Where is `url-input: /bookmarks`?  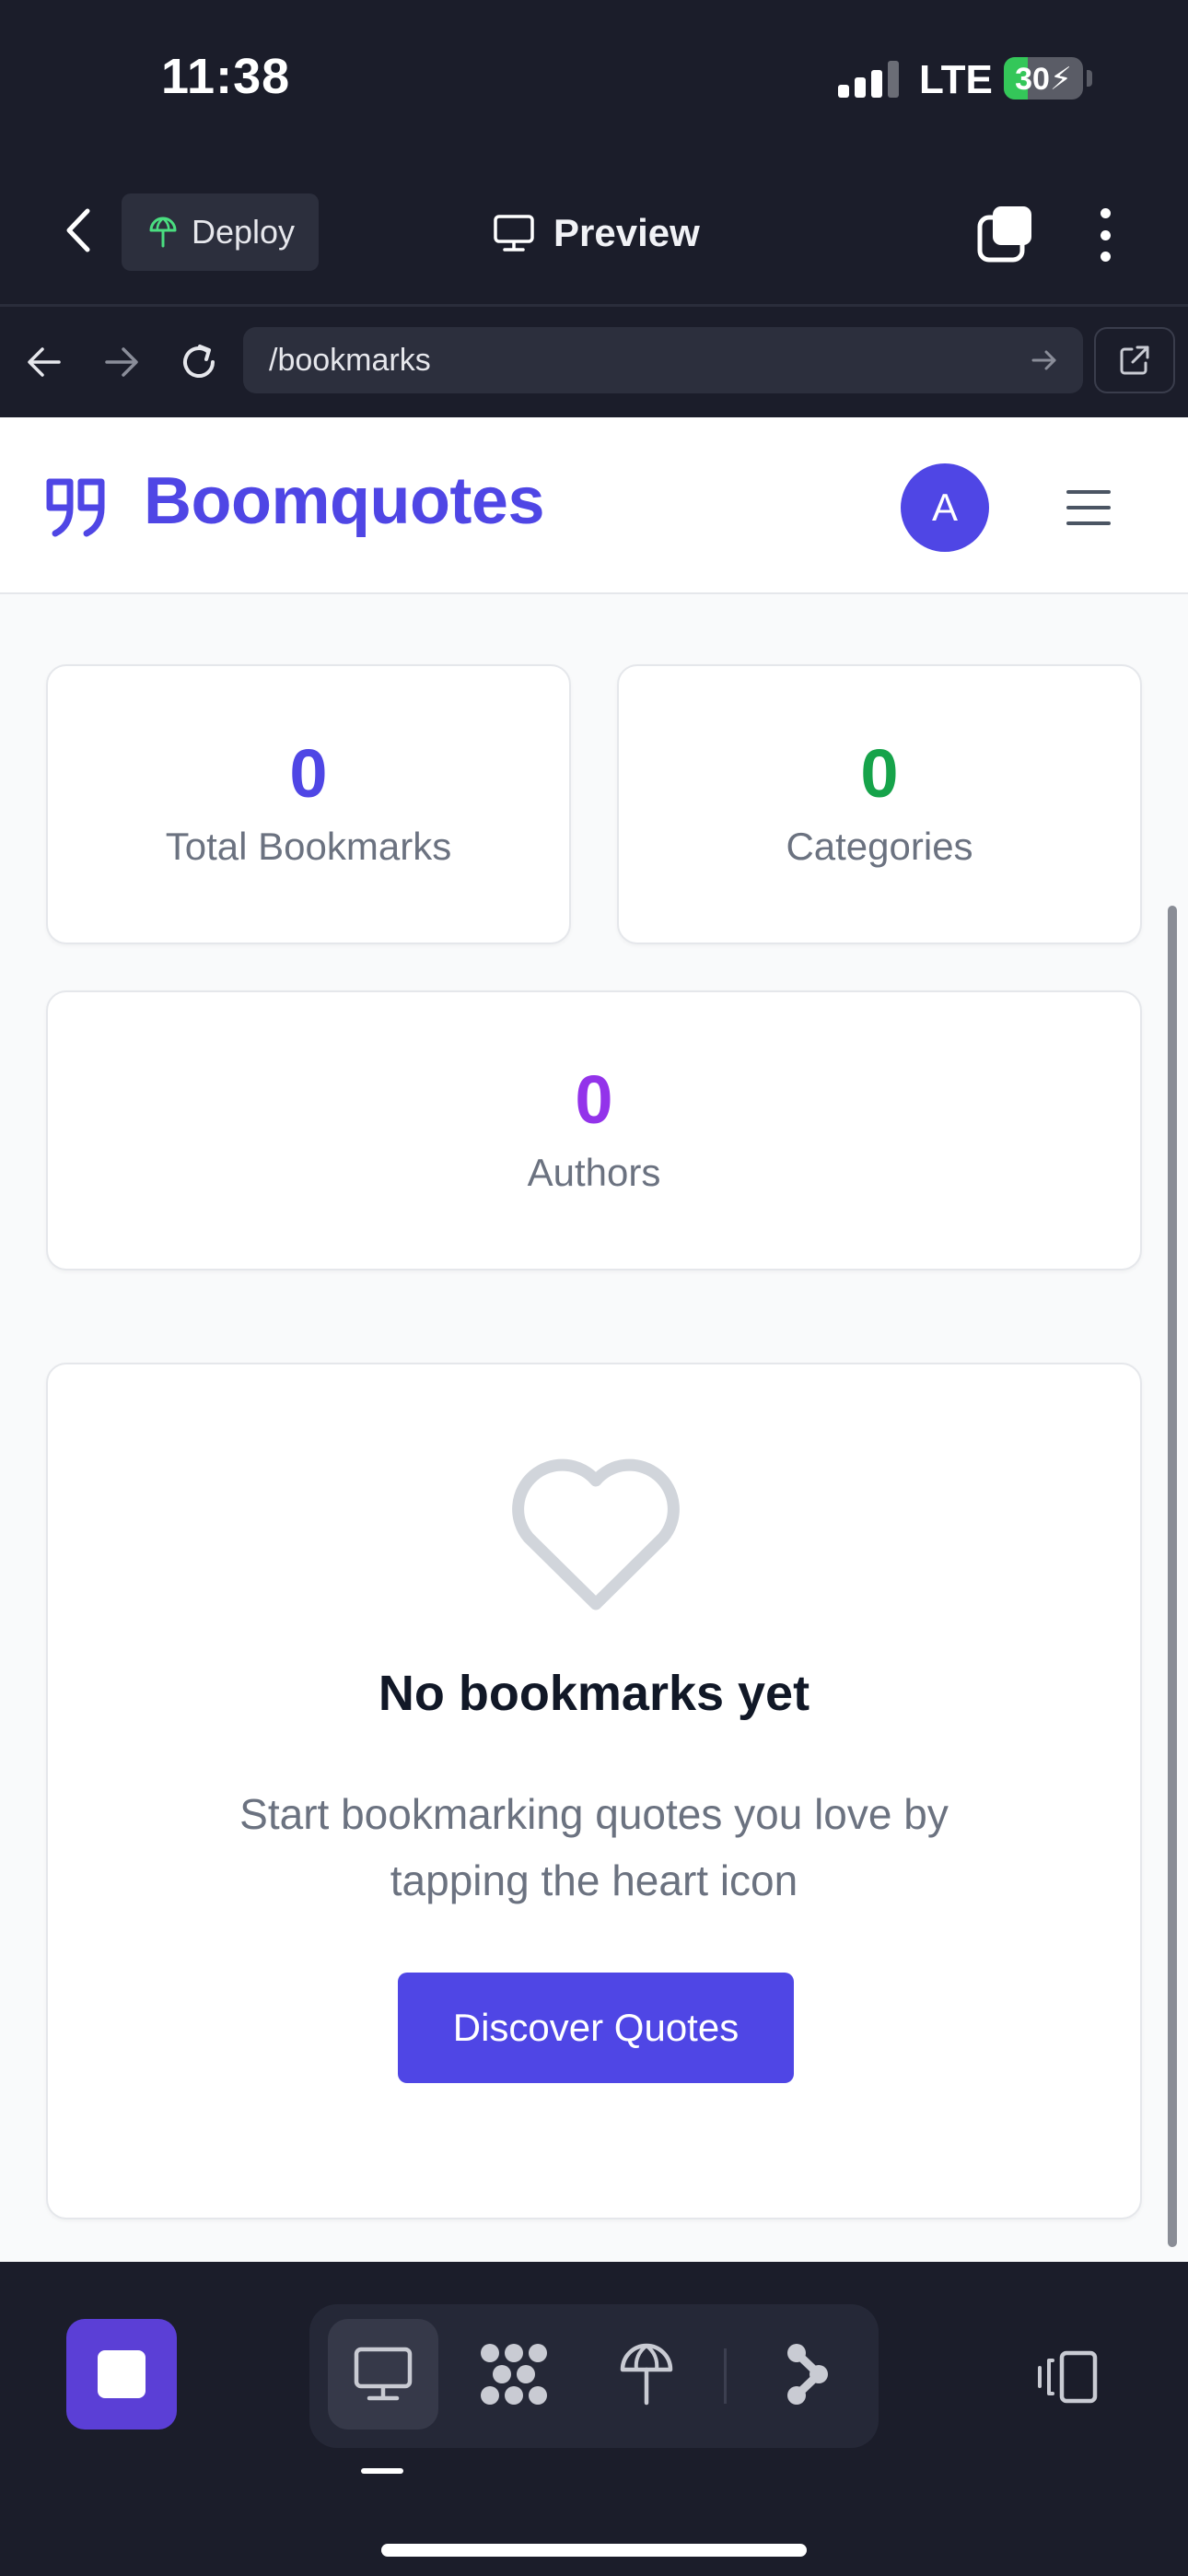 url-input: /bookmarks is located at coordinates (663, 360).